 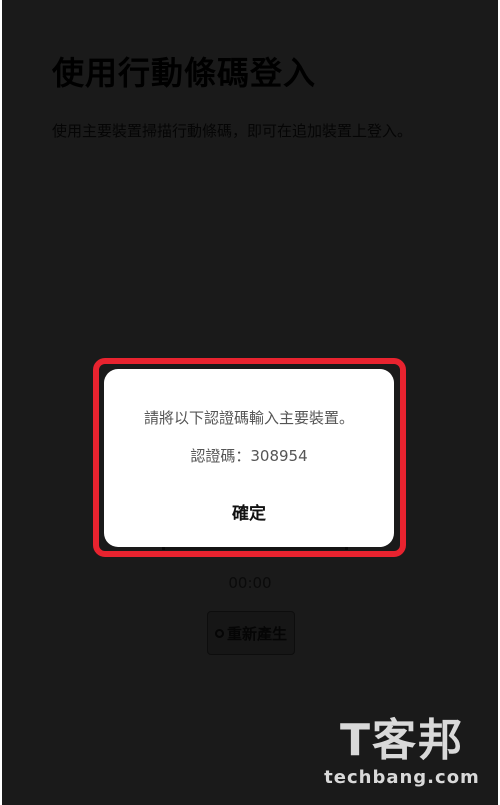 What do you see at coordinates (256, 633) in the screenshot?
I see `regenerate-label: 重新產生` at bounding box center [256, 633].